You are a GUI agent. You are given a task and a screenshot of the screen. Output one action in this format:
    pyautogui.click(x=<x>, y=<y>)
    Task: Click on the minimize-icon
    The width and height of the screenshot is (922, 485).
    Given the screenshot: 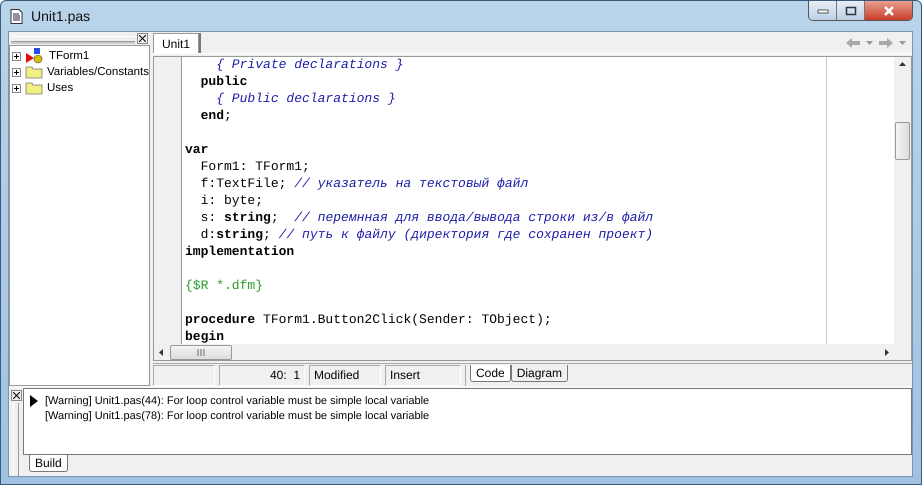 What is the action you would take?
    pyautogui.click(x=822, y=11)
    